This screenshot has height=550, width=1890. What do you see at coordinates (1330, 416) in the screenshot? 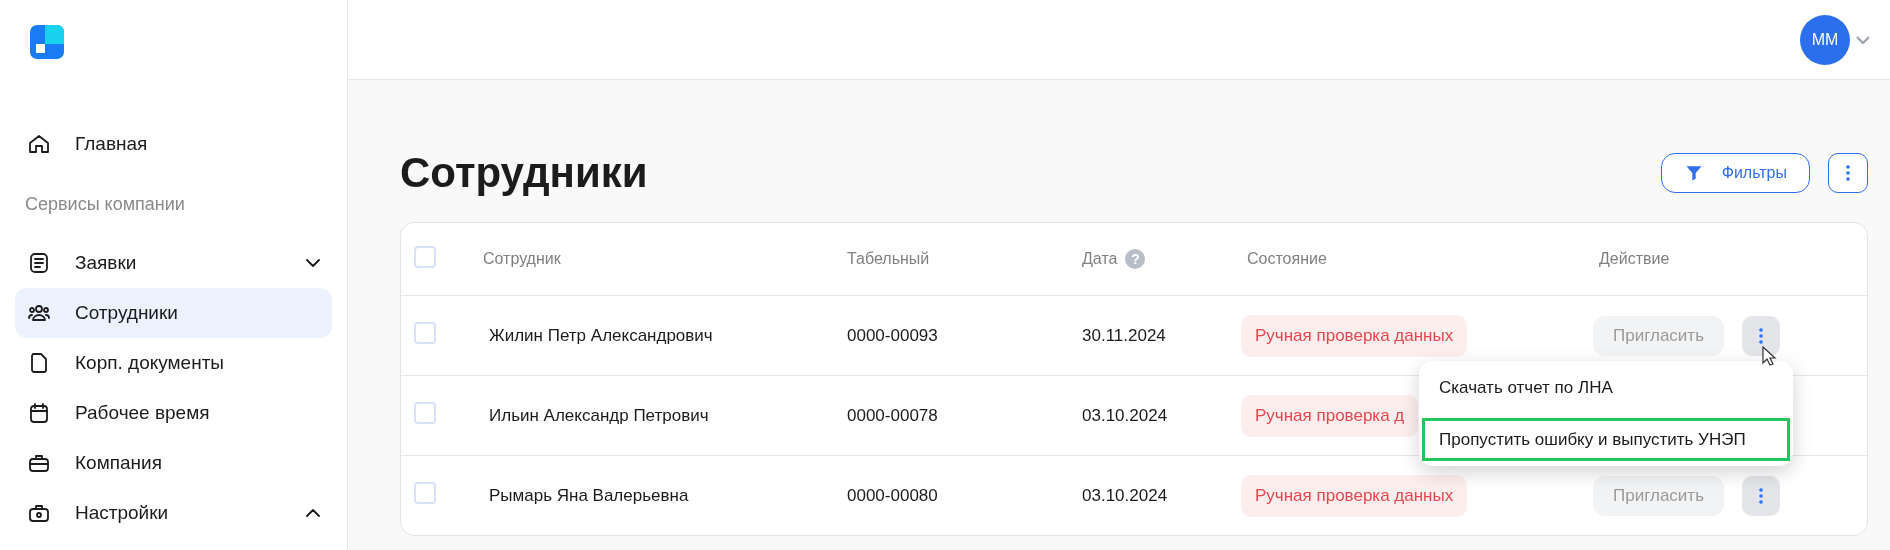
I see `status-tag: Ручная проверка д` at bounding box center [1330, 416].